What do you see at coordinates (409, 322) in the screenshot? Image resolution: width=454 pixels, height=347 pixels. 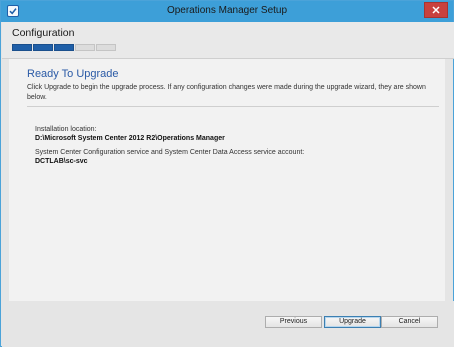 I see `cancel-button: Cancel` at bounding box center [409, 322].